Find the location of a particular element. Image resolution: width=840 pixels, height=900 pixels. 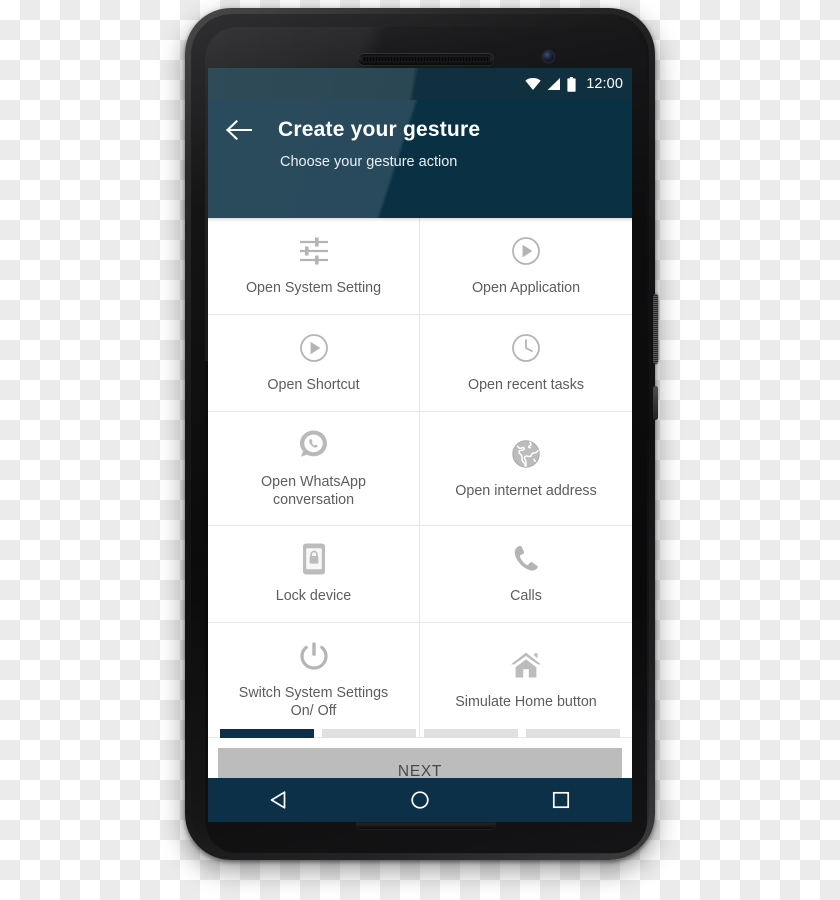

grid-item-open-system-setting: Open System Setting is located at coordinates (314, 266).